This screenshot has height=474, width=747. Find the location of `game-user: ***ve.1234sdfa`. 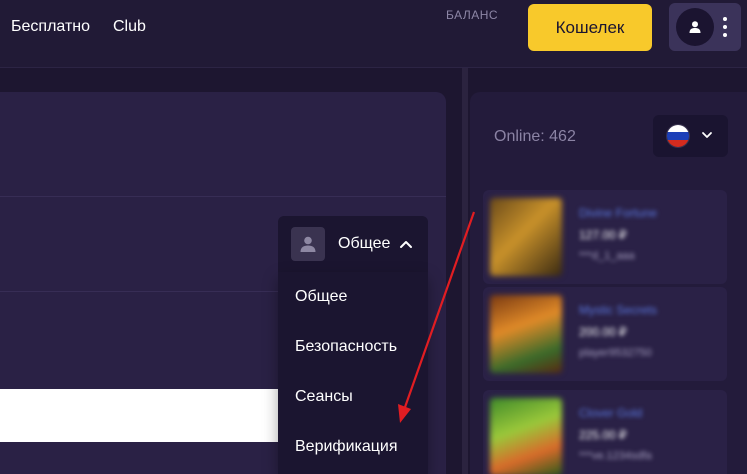

game-user: ***ve.1234sdfa is located at coordinates (615, 456).